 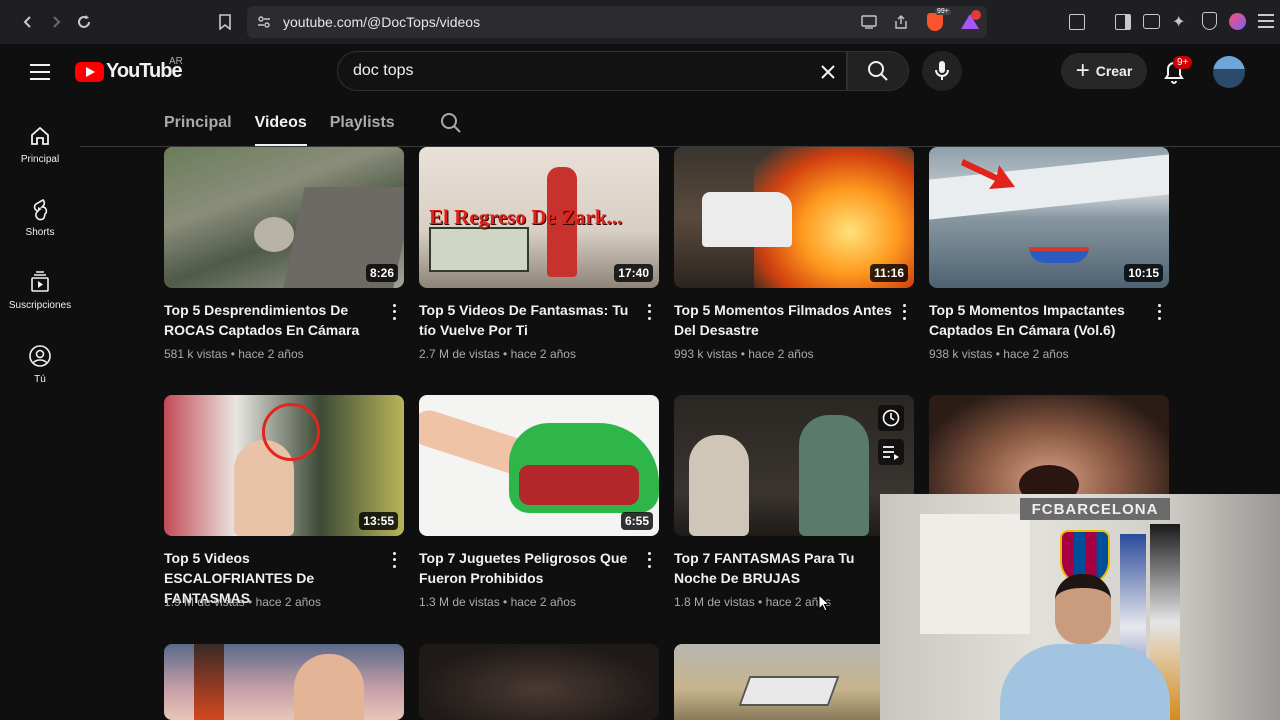 What do you see at coordinates (40, 219) in the screenshot?
I see `sidebar-item-shorts: Shorts` at bounding box center [40, 219].